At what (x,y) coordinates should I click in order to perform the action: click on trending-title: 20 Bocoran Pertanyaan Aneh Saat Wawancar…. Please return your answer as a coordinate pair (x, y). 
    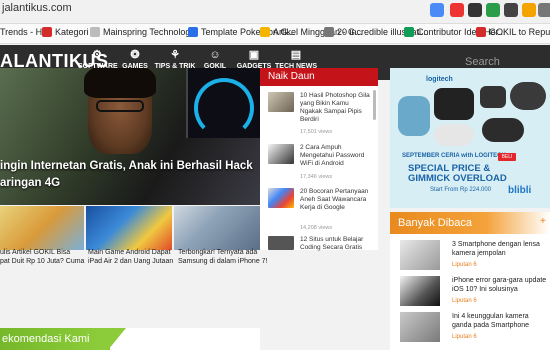
    Looking at the image, I should click on (334, 199).